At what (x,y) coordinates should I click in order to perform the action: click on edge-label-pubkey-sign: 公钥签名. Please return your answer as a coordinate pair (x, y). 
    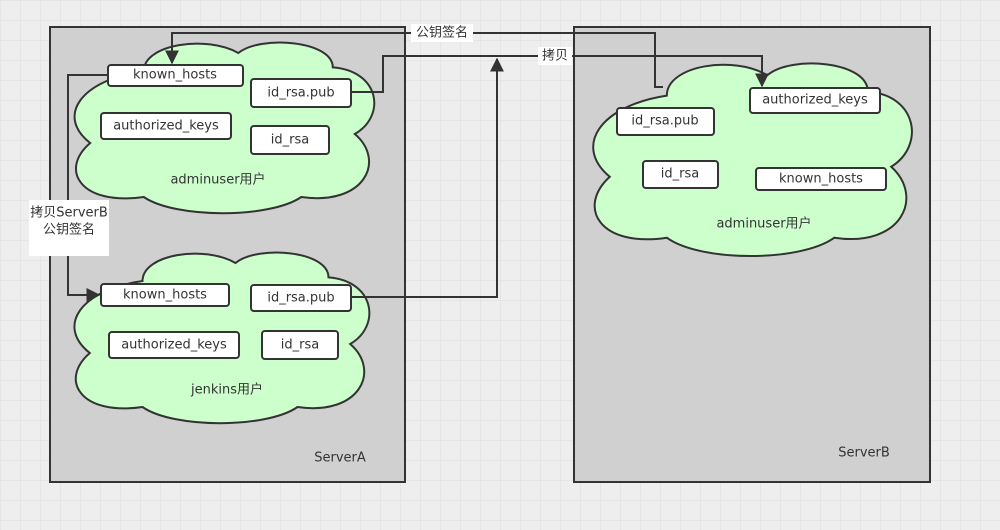
    Looking at the image, I should click on (442, 33).